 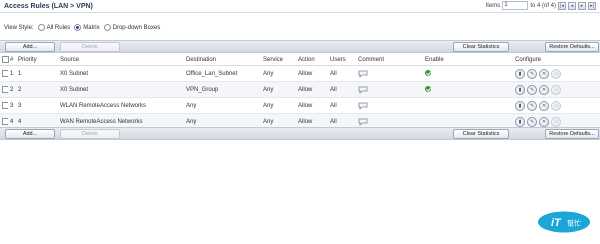 I want to click on row-num: 2, so click(x=12, y=89).